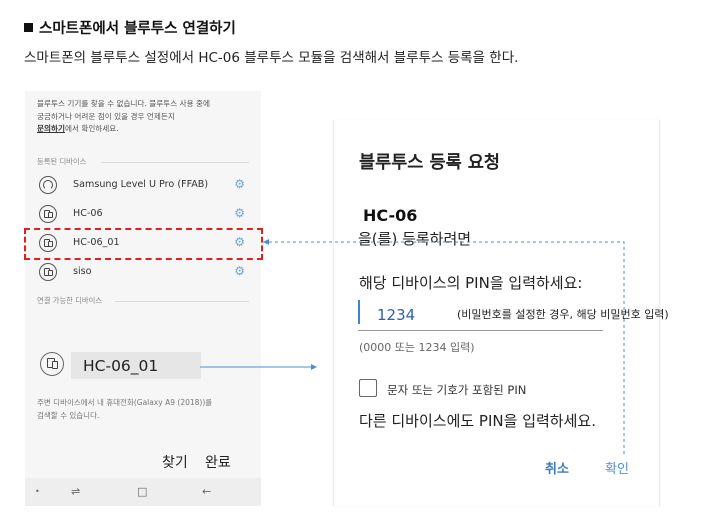 The width and height of the screenshot is (724, 518). I want to click on recent-apps-icon: ⇌, so click(75, 491).